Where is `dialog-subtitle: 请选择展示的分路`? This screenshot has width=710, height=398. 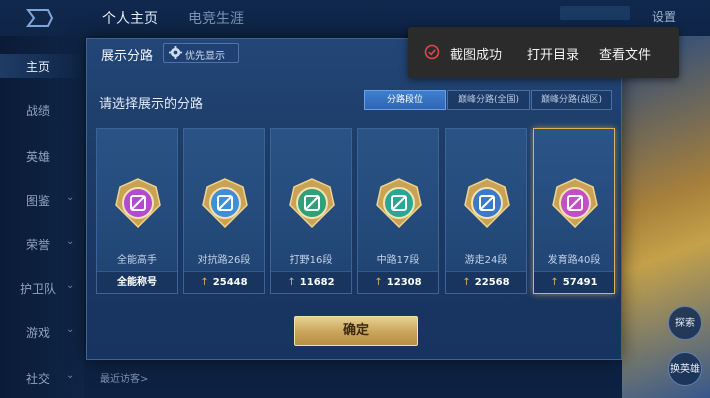 dialog-subtitle: 请选择展示的分路 is located at coordinates (151, 104).